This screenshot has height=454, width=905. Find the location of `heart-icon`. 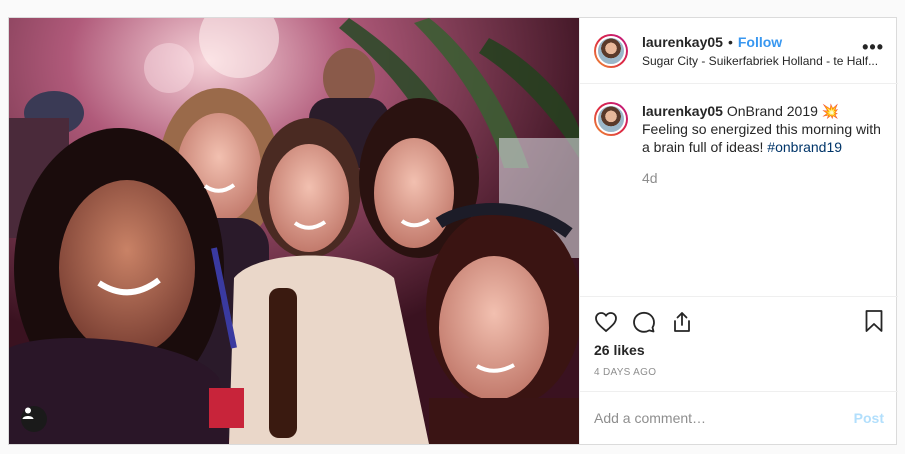

heart-icon is located at coordinates (606, 322).